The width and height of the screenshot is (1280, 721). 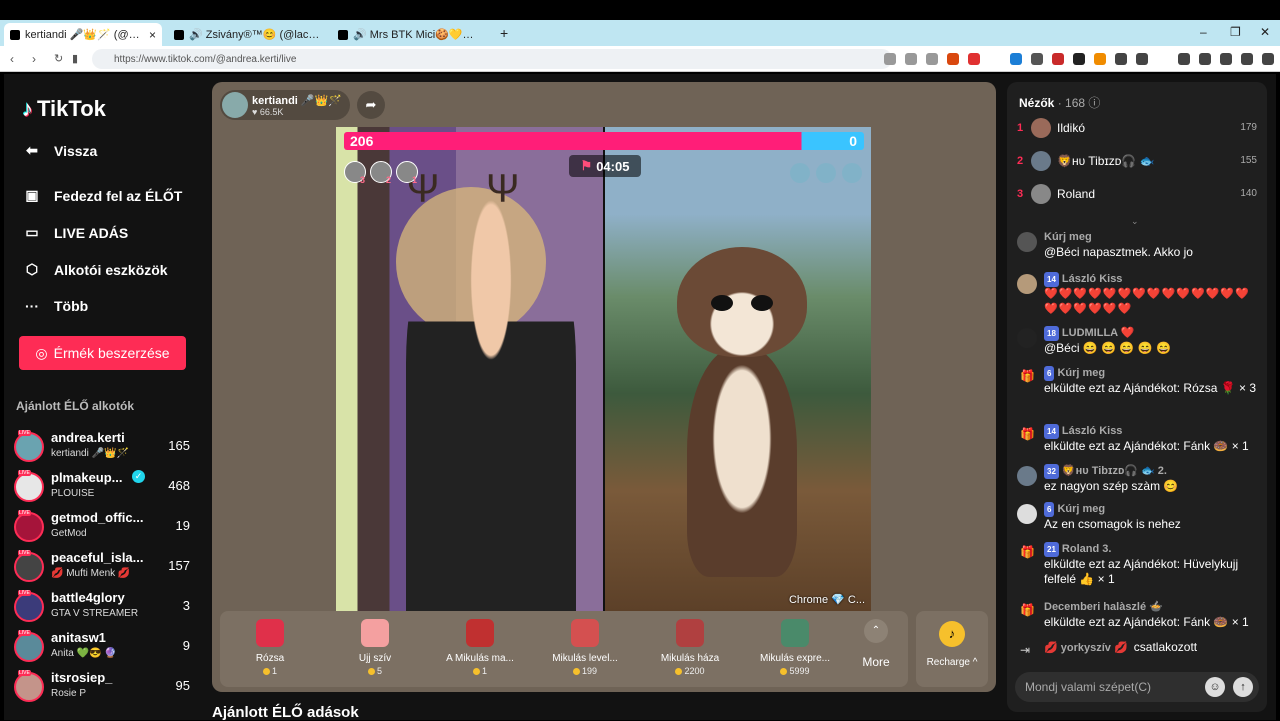 I want to click on gift-item: A Mikulás ma... 1, so click(x=480, y=650).